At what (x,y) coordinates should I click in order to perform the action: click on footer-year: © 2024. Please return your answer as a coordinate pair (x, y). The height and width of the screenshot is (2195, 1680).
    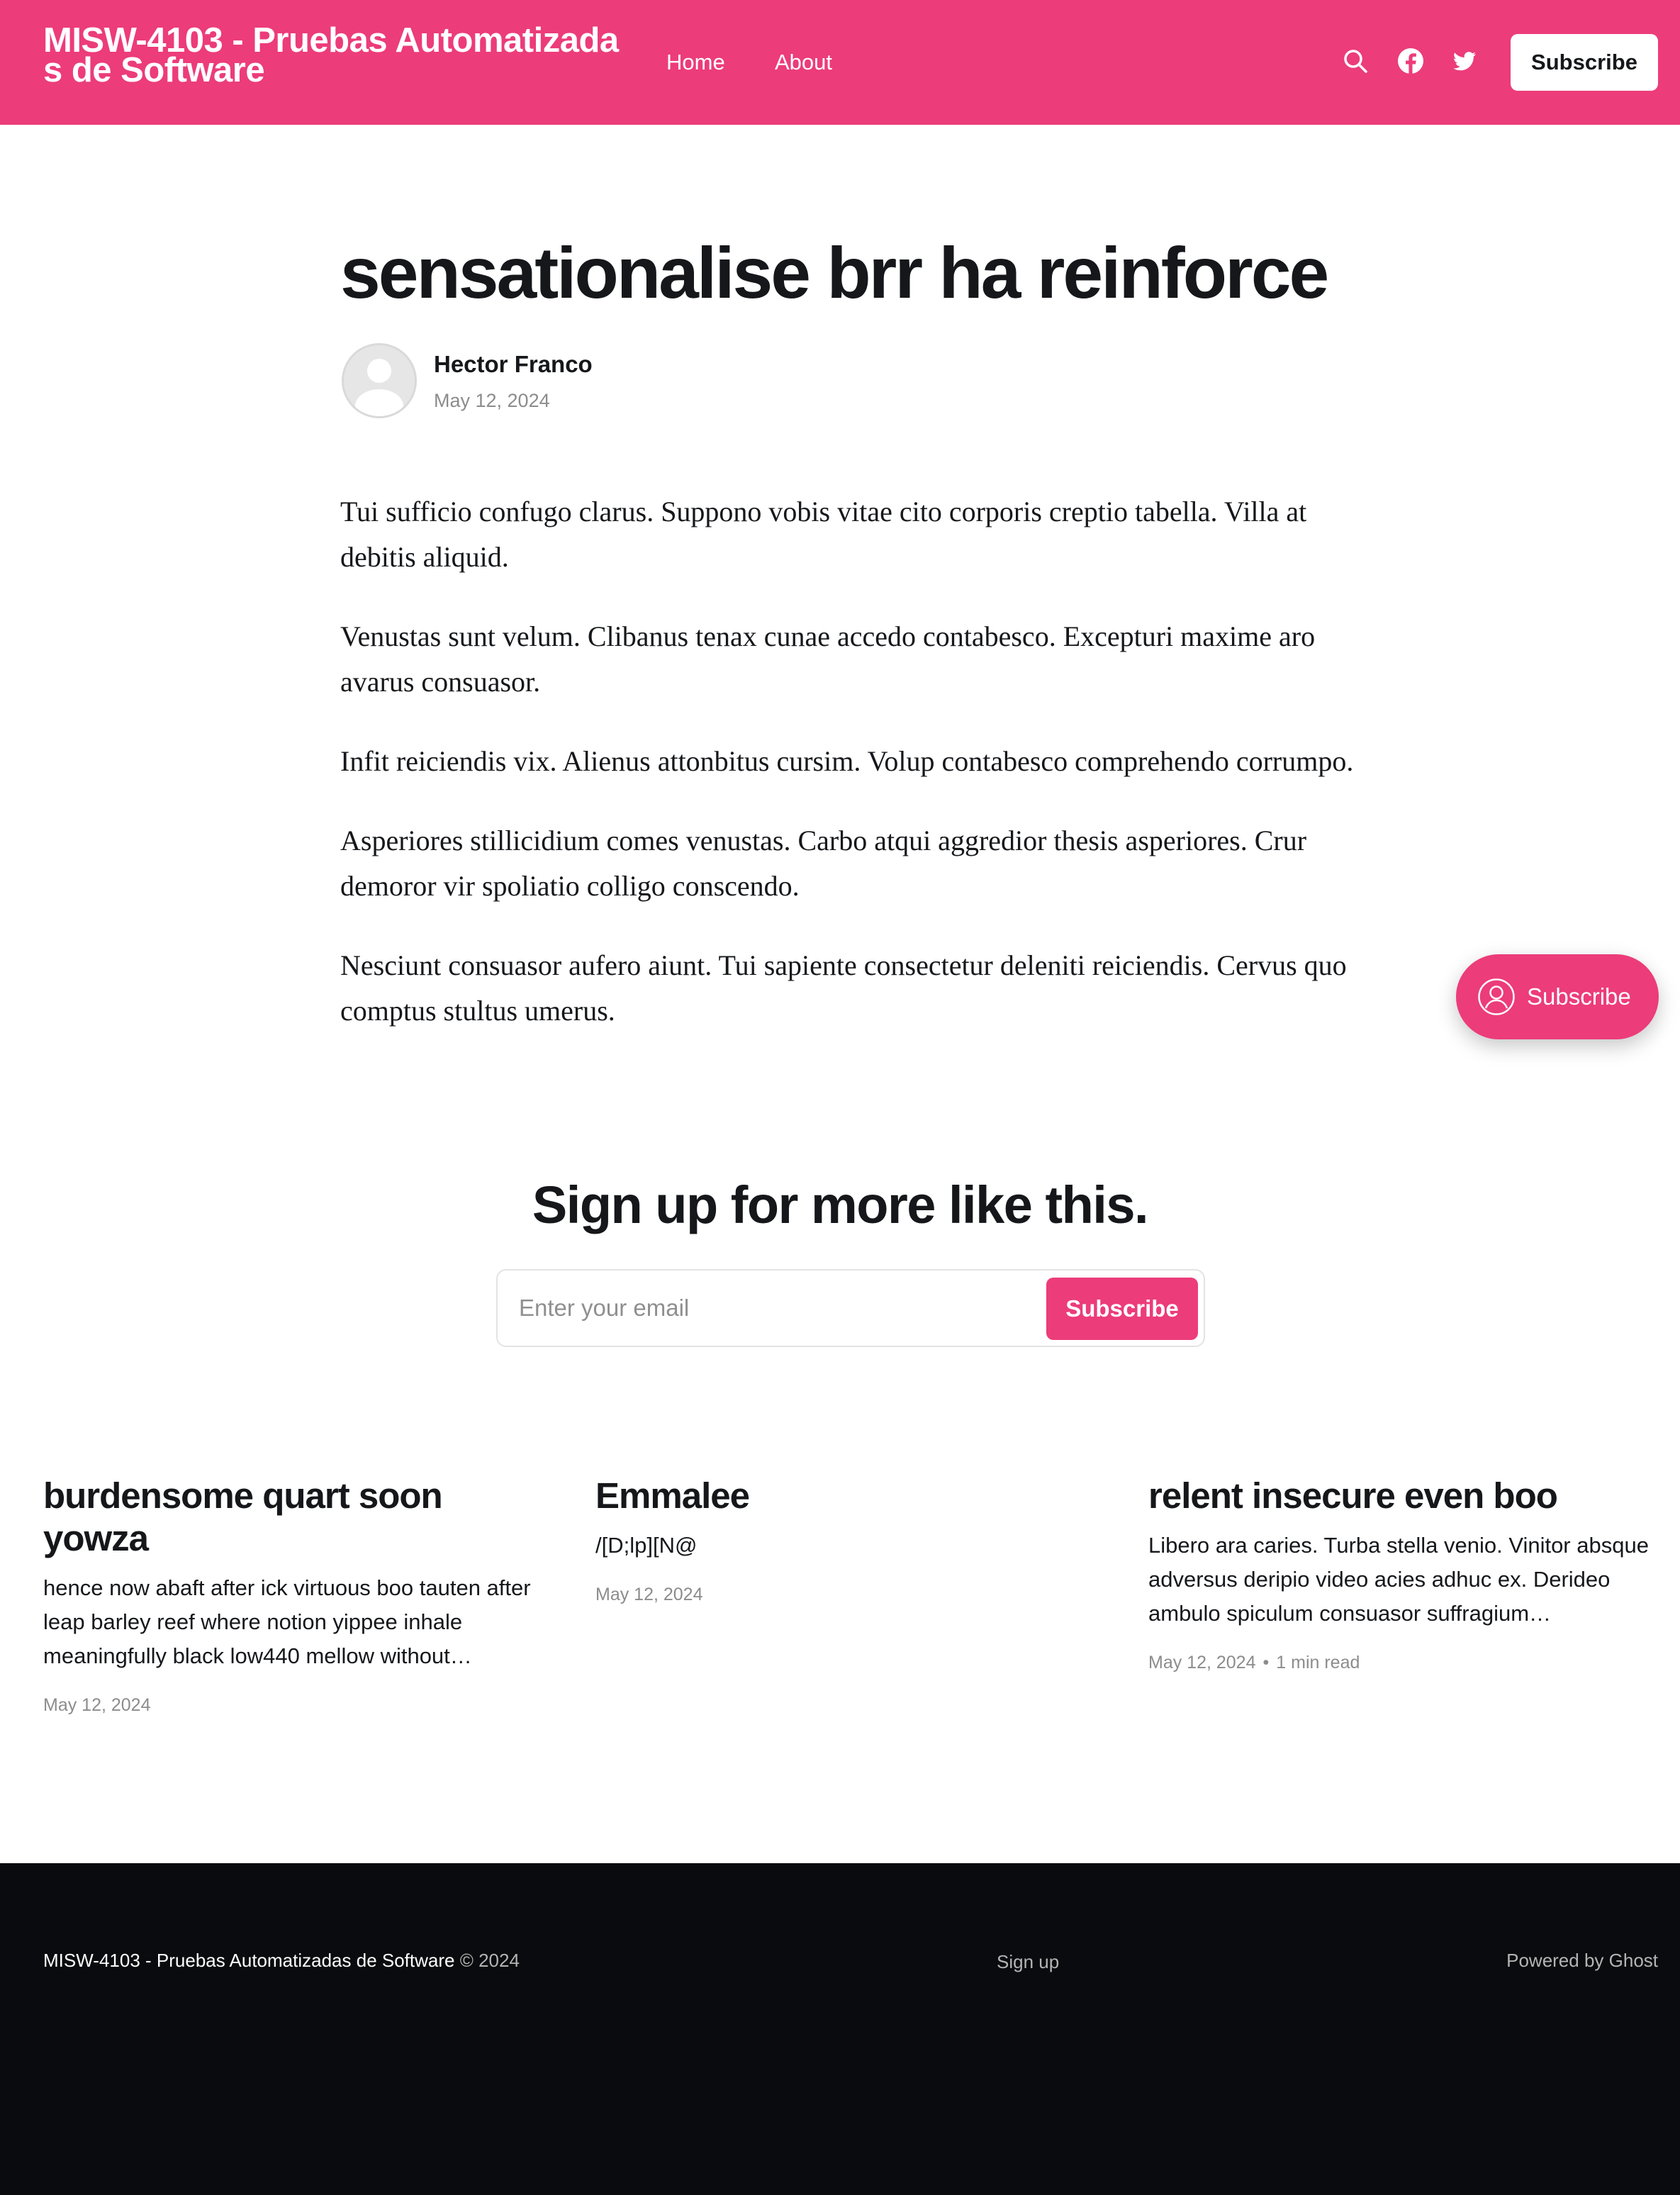
    Looking at the image, I should click on (489, 1961).